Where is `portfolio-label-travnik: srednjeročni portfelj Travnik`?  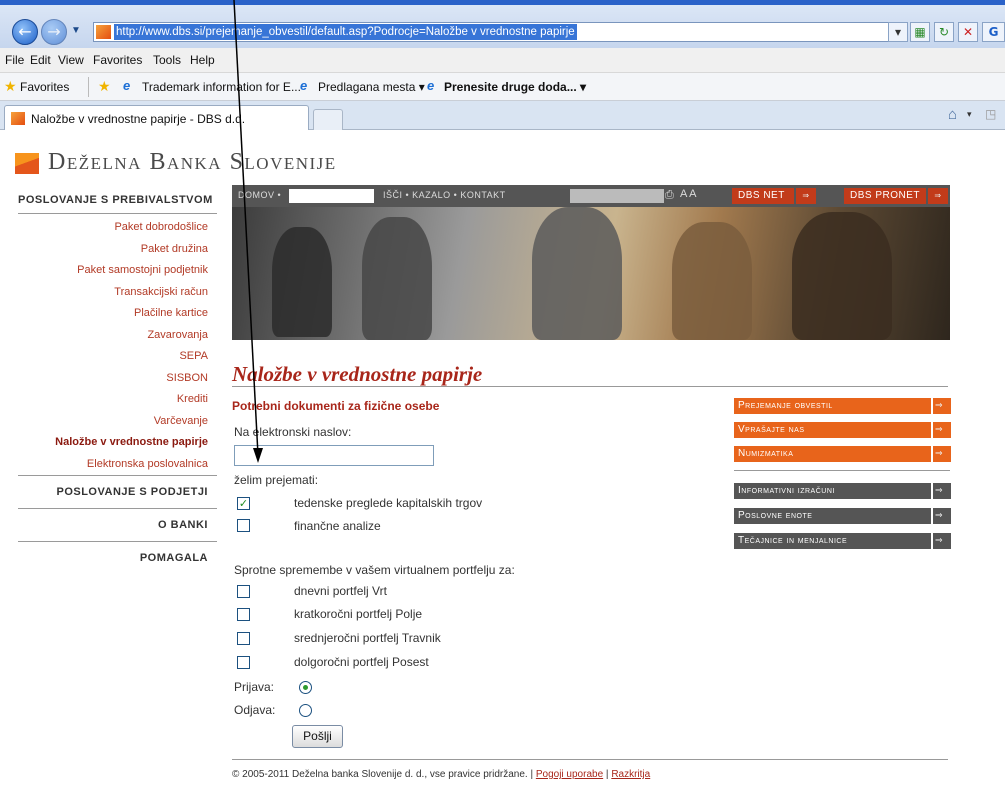
portfolio-label-travnik: srednjeročni portfelj Travnik is located at coordinates (367, 638).